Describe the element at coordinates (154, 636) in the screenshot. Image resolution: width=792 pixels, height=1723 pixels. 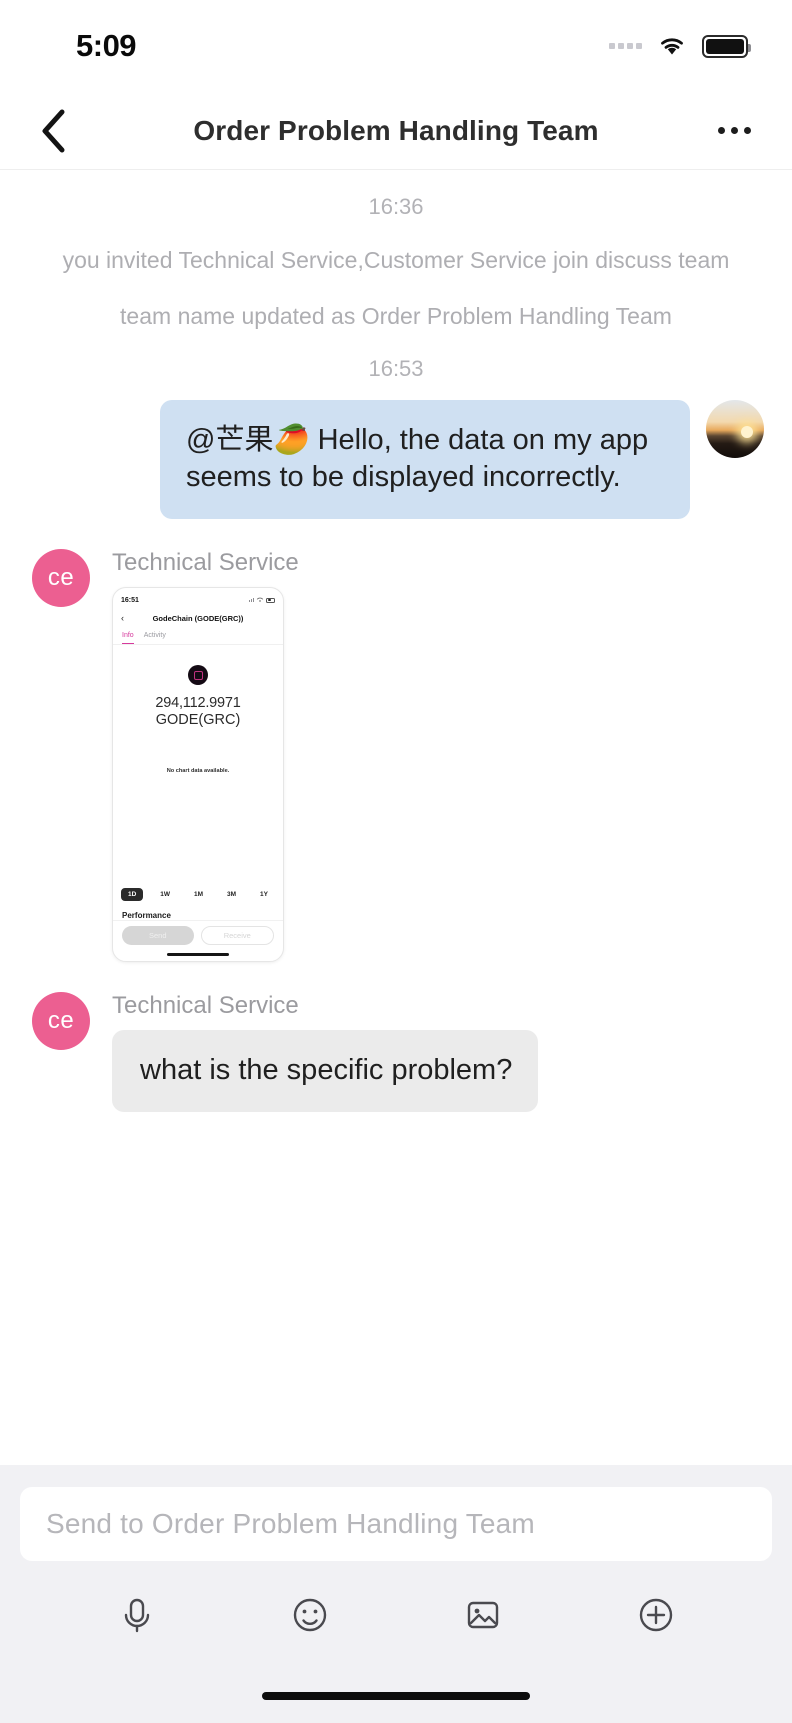
I see `tab-activity: Activity` at that location.